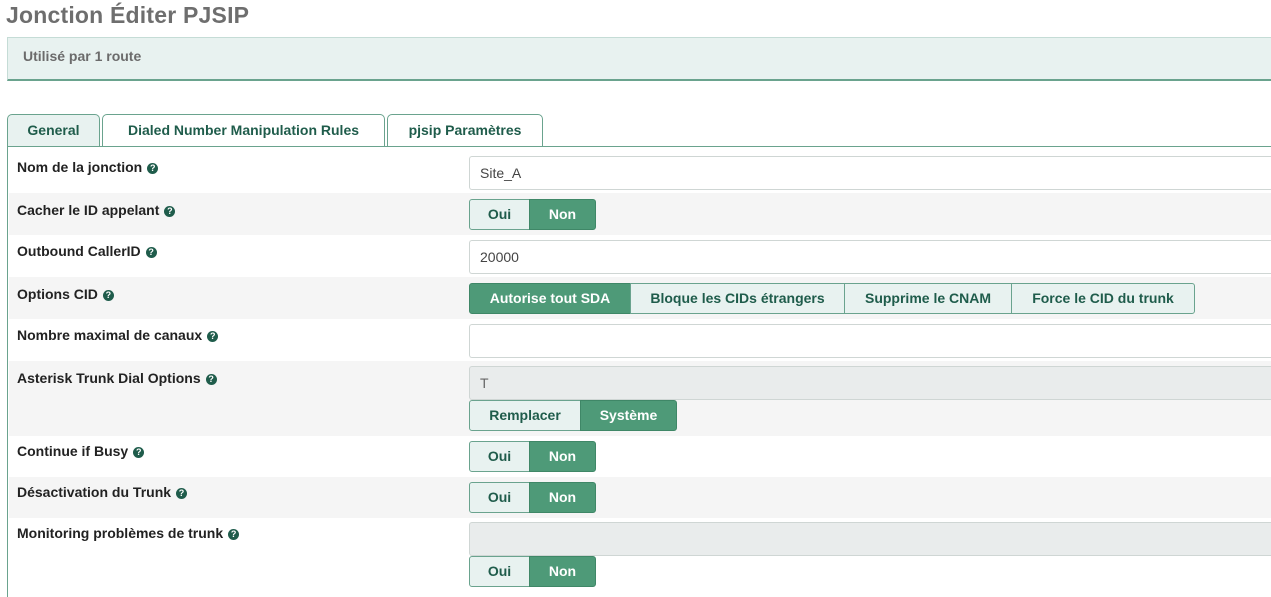 The height and width of the screenshot is (597, 1271). I want to click on row-outbound-callerid: Outbound CallerID?, so click(640, 256).